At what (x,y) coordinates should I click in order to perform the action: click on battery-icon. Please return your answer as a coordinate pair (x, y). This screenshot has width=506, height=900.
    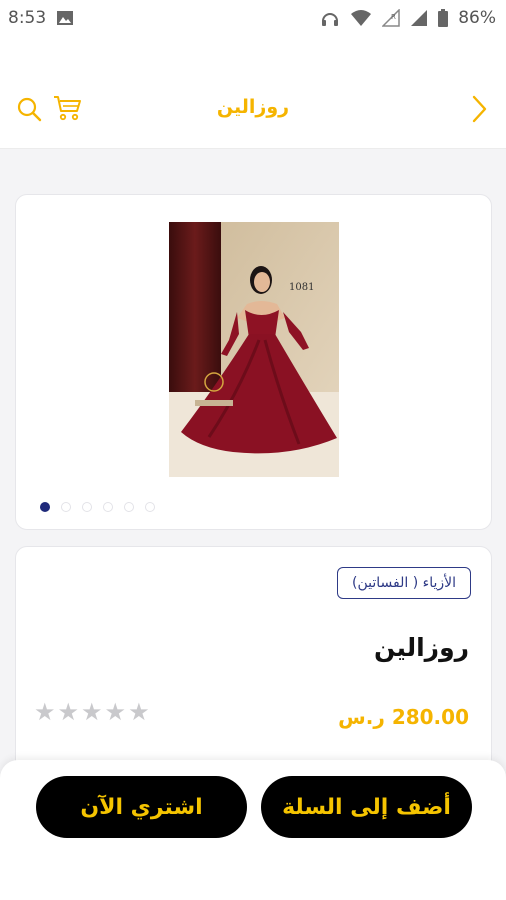
    Looking at the image, I should click on (443, 18).